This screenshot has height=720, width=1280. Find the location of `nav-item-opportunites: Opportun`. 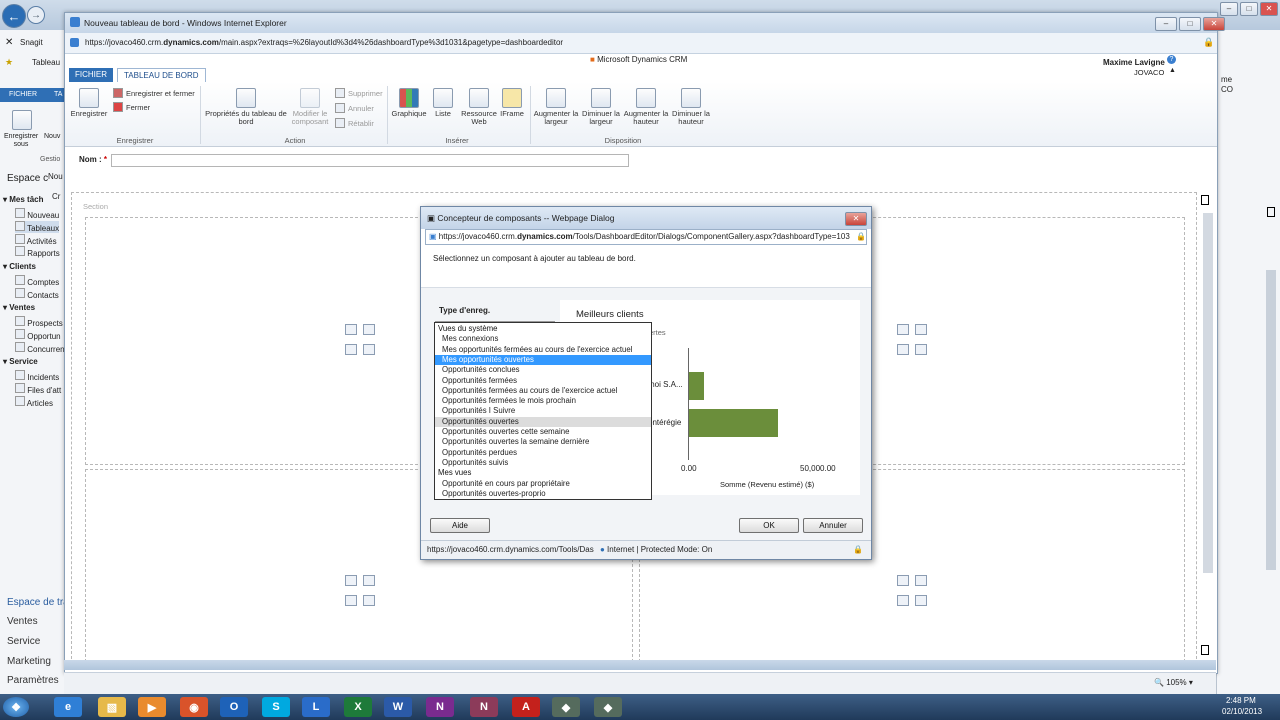

nav-item-opportunites: Opportun is located at coordinates (38, 335).